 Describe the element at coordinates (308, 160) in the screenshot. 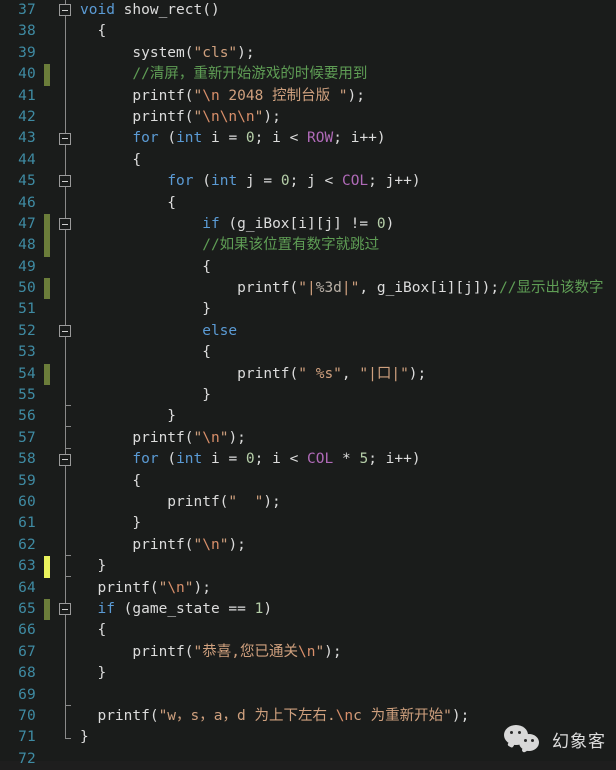

I see `code-line: 44 {` at that location.